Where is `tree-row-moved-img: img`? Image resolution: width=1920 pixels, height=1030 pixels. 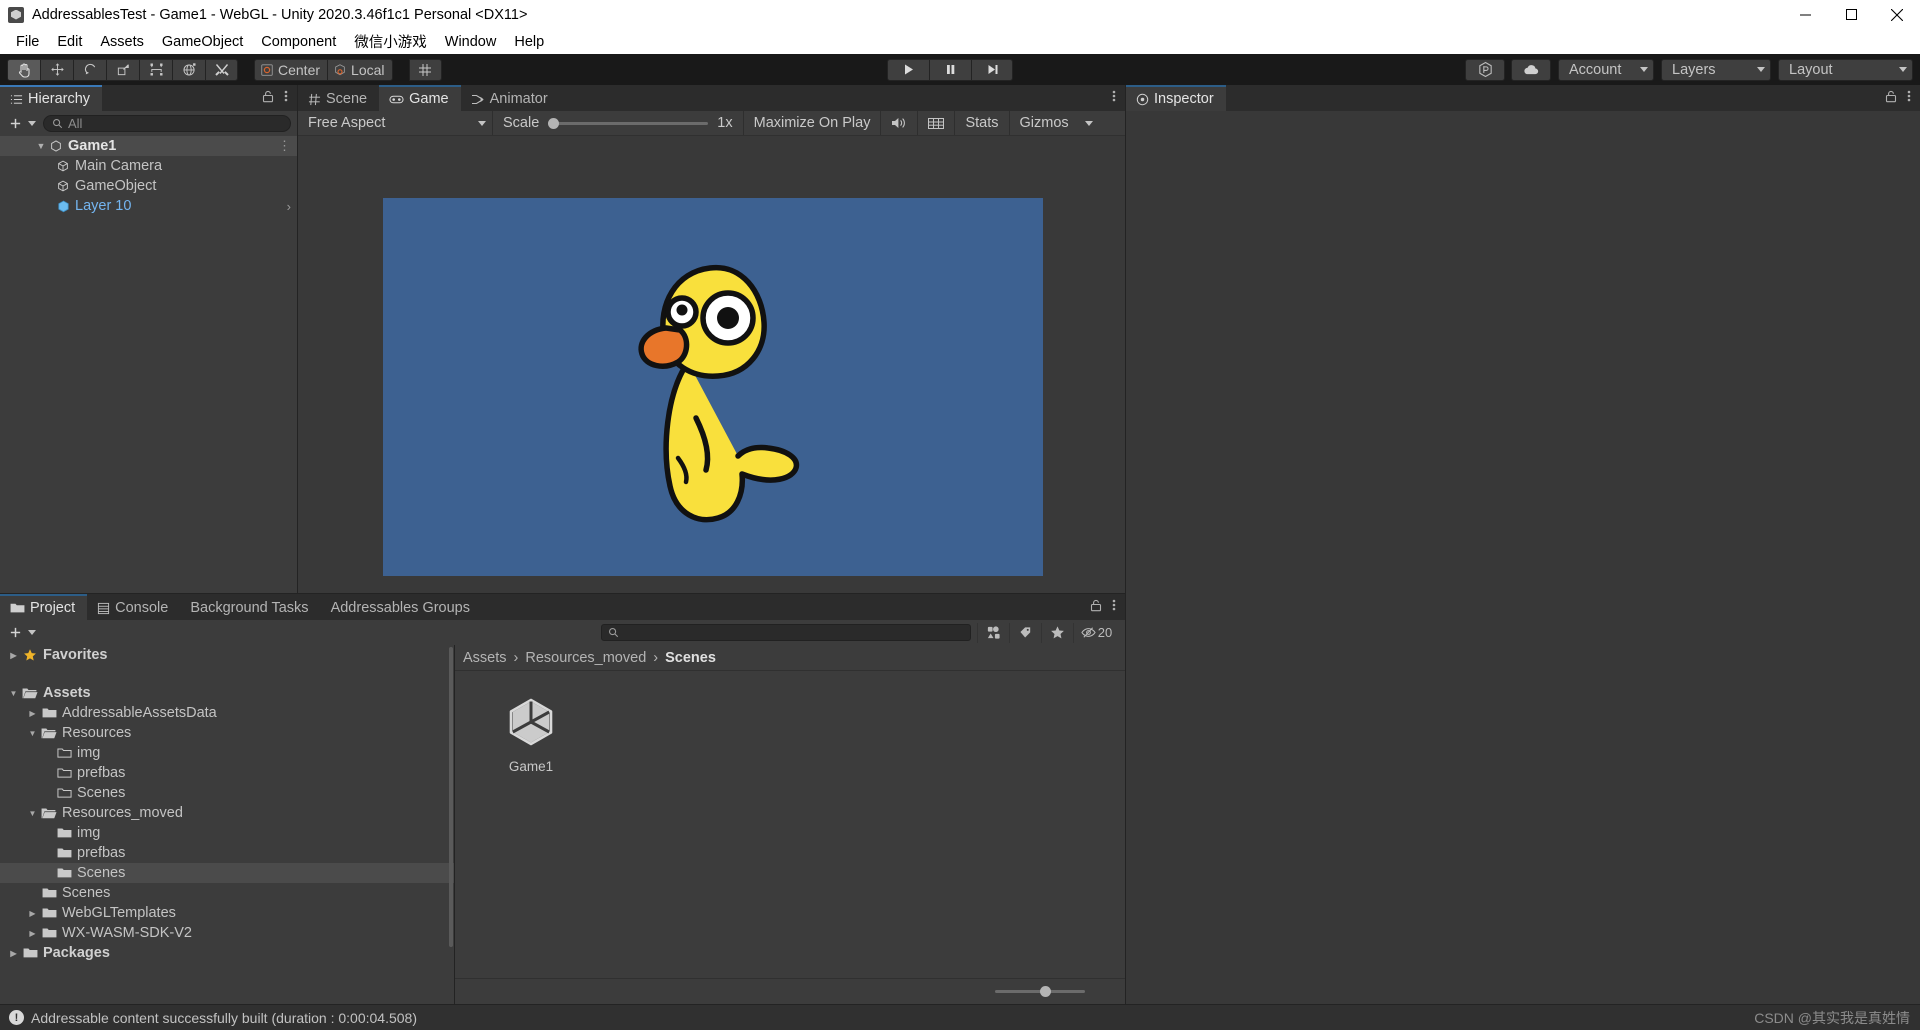 tree-row-moved-img: img is located at coordinates (227, 833).